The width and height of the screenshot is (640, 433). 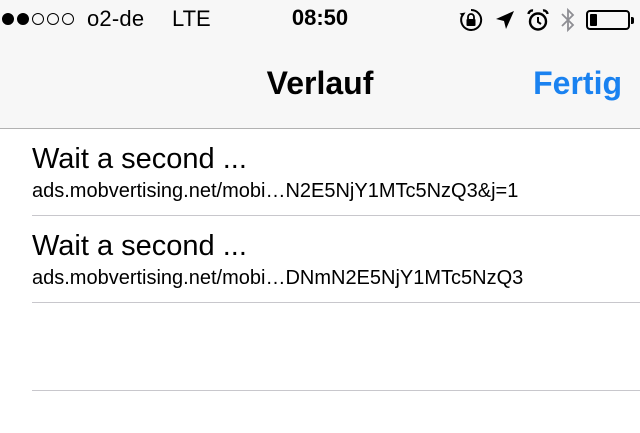 I want to click on battery-level, so click(x=593, y=20).